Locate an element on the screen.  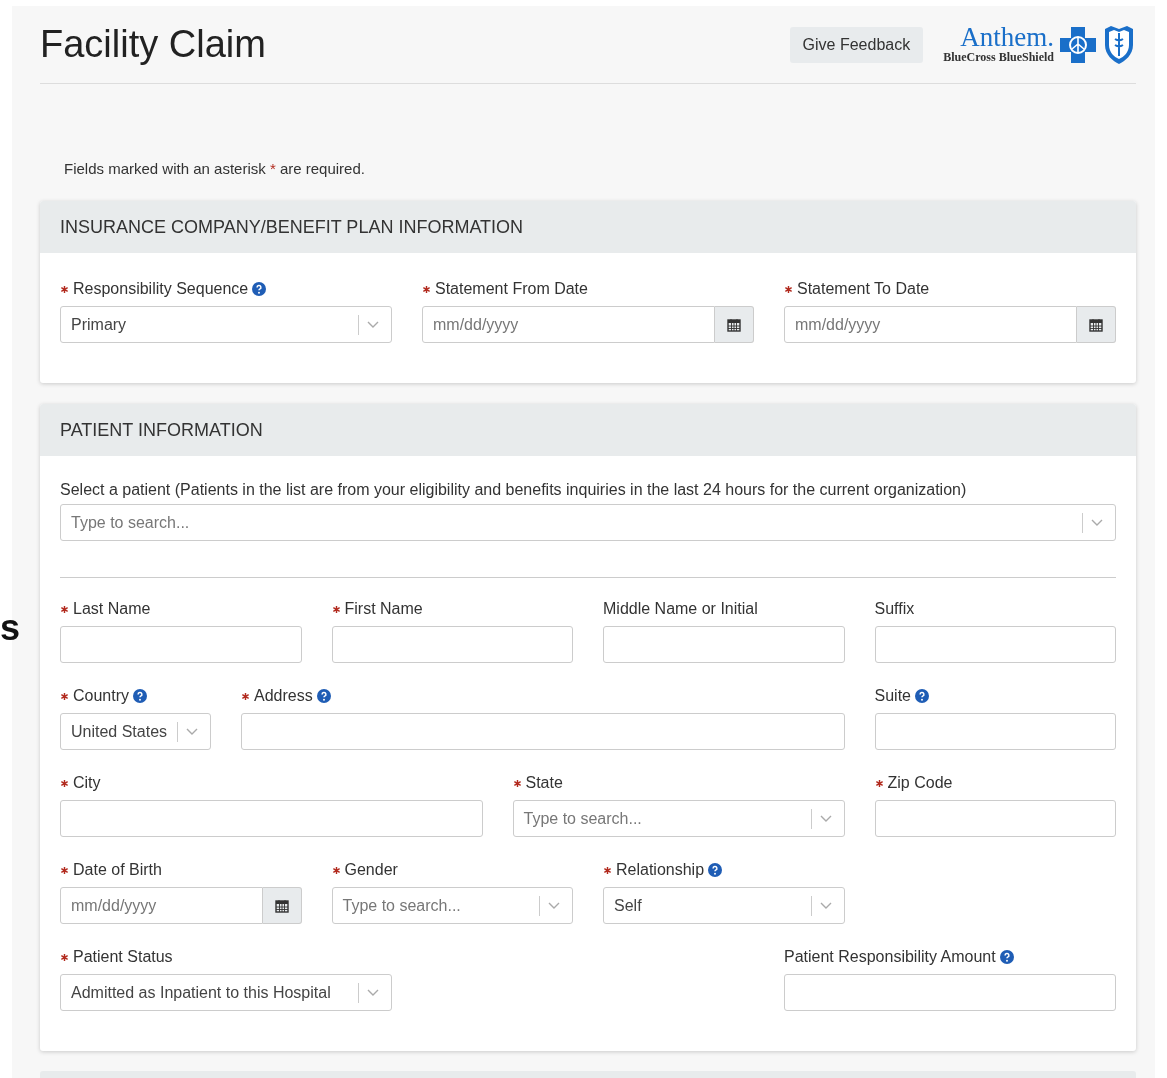
field-label: Last Name is located at coordinates (112, 609).